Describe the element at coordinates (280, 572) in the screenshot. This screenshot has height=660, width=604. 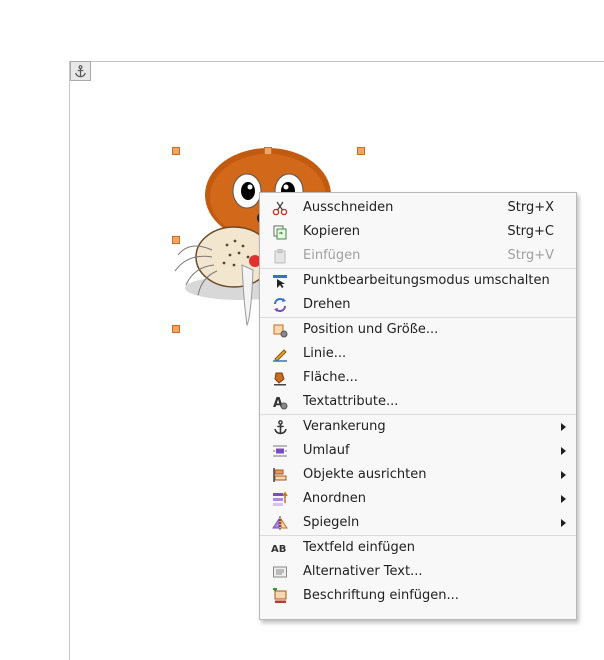
I see `alt-text-icon` at that location.